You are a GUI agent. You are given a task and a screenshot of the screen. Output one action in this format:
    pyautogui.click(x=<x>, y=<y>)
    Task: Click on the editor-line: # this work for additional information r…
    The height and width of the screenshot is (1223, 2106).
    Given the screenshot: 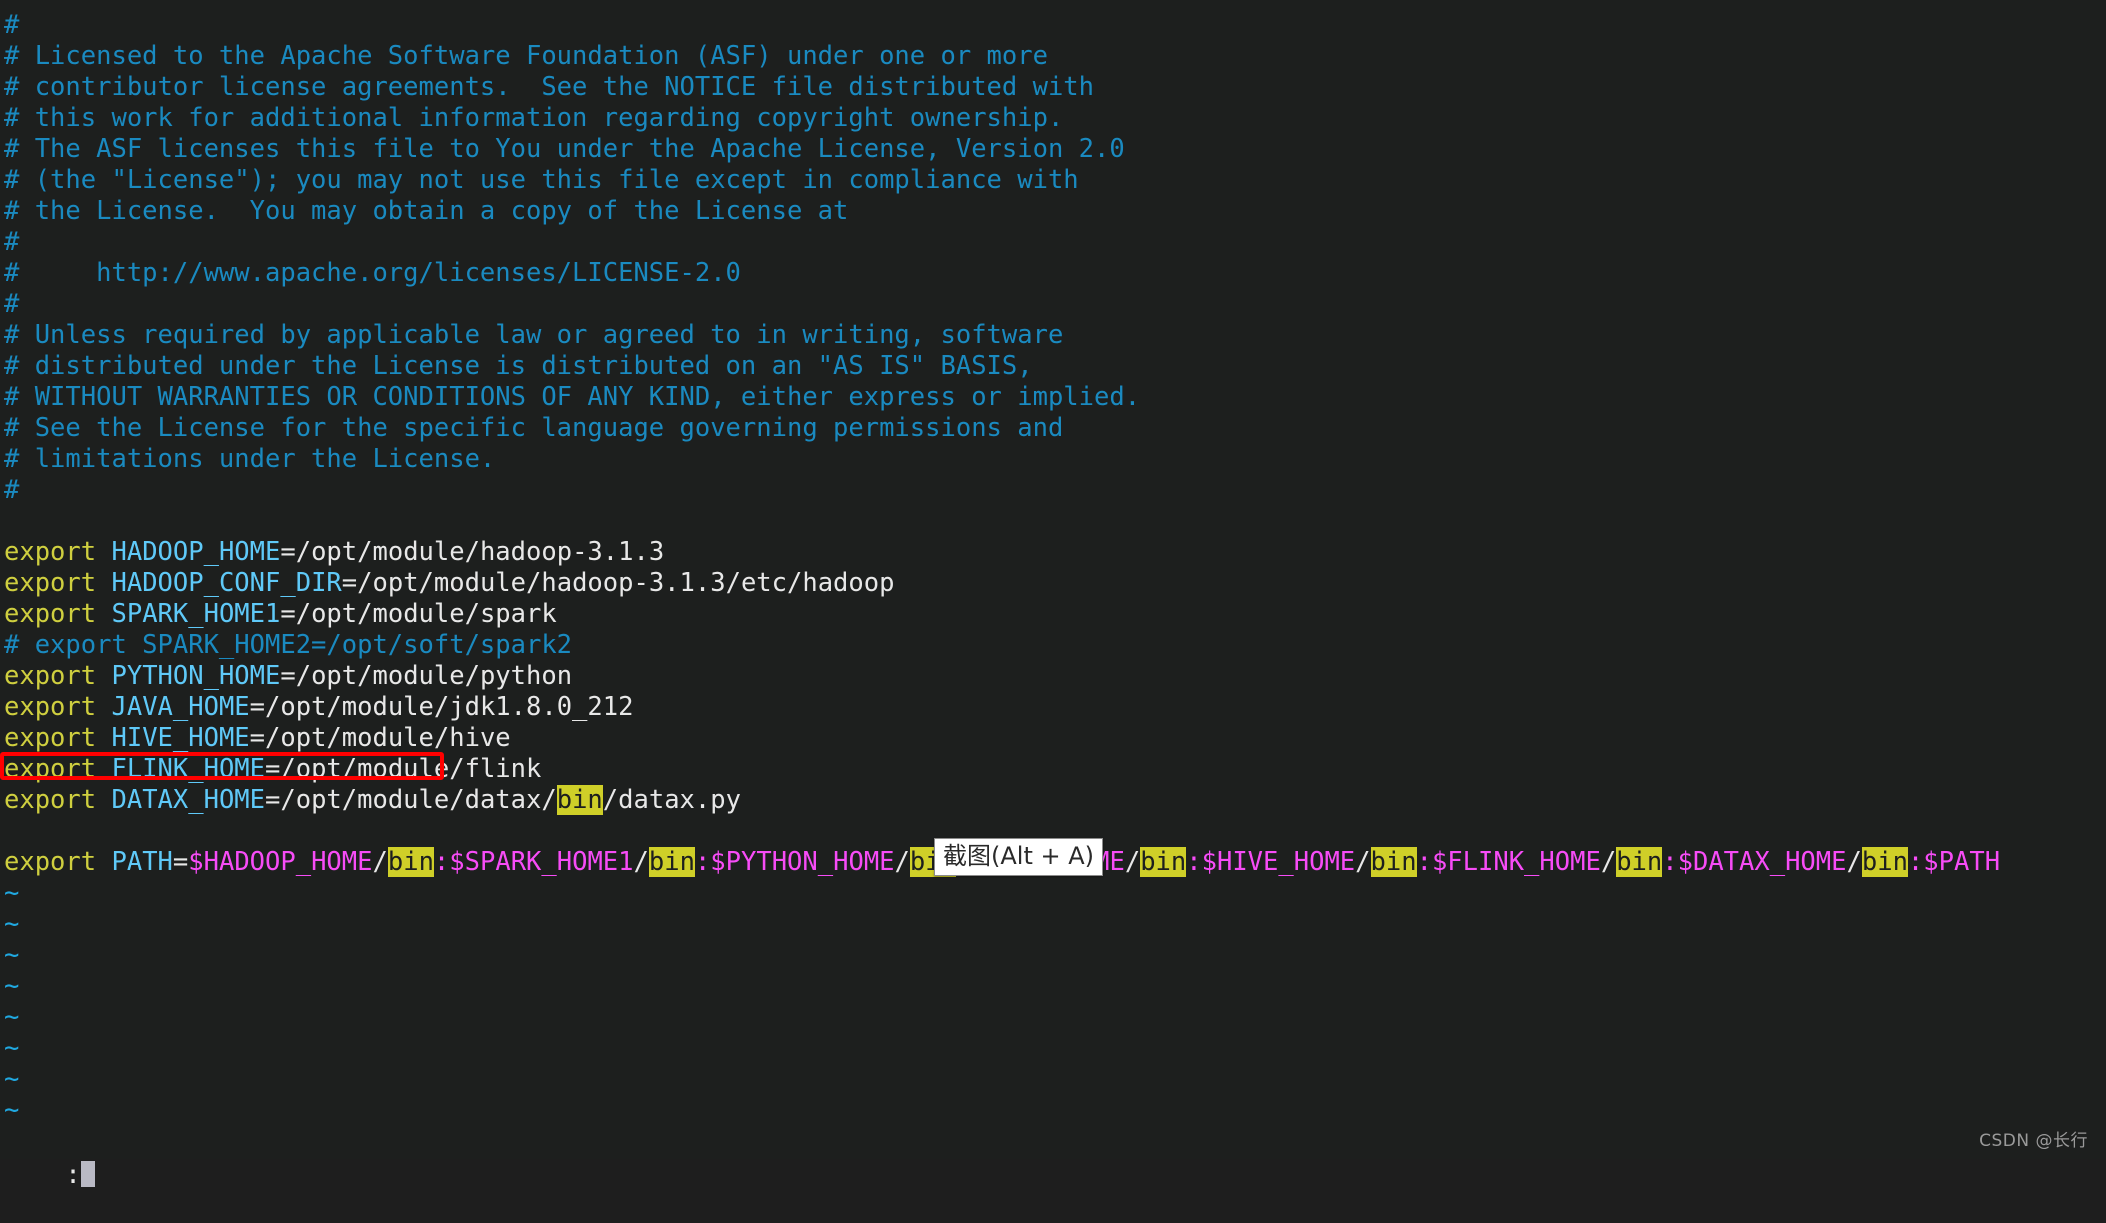 What is the action you would take?
    pyautogui.click(x=1053, y=118)
    